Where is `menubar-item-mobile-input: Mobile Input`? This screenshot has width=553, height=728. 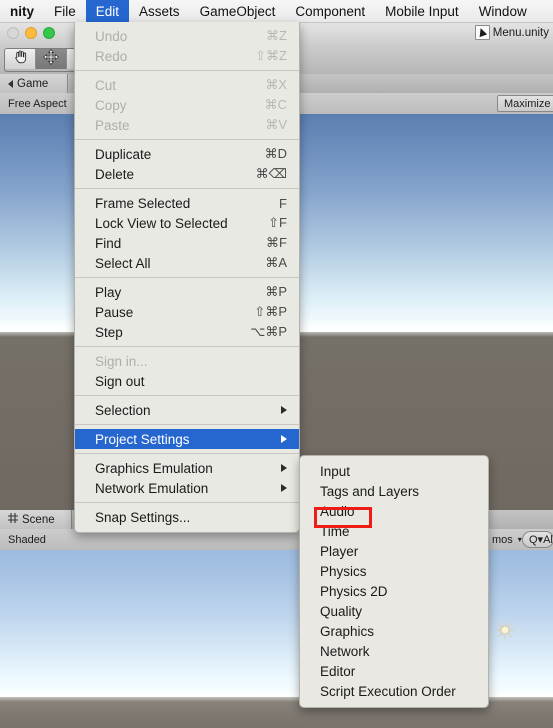 menubar-item-mobile-input: Mobile Input is located at coordinates (422, 11).